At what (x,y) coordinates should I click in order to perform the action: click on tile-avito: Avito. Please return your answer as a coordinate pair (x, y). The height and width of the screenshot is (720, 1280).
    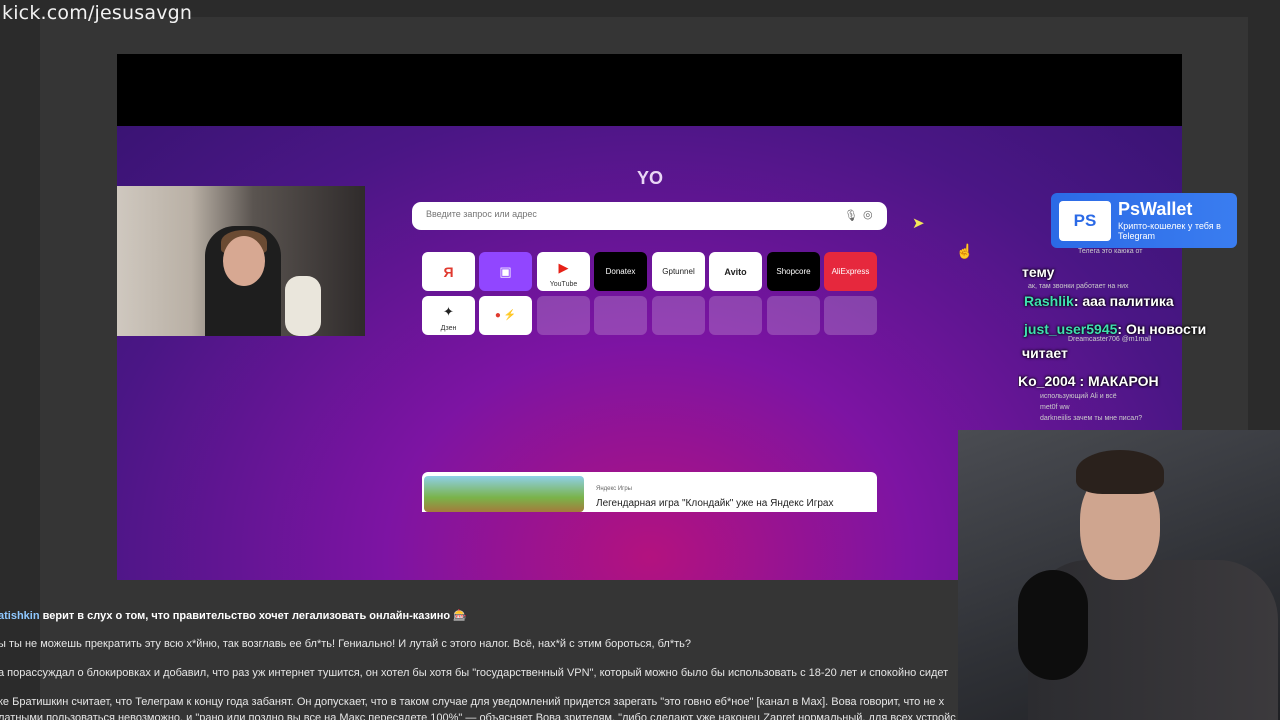
    Looking at the image, I should click on (735, 271).